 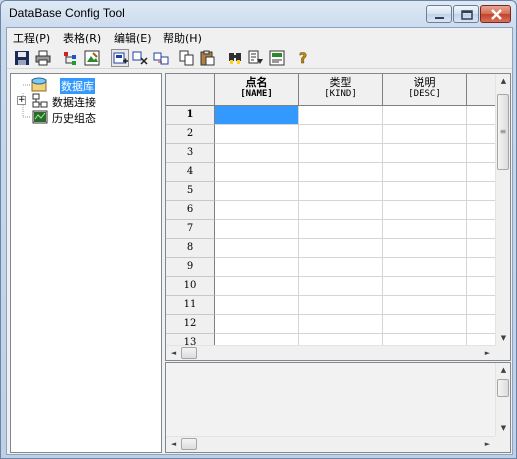 I want to click on paste-button, so click(x=208, y=58).